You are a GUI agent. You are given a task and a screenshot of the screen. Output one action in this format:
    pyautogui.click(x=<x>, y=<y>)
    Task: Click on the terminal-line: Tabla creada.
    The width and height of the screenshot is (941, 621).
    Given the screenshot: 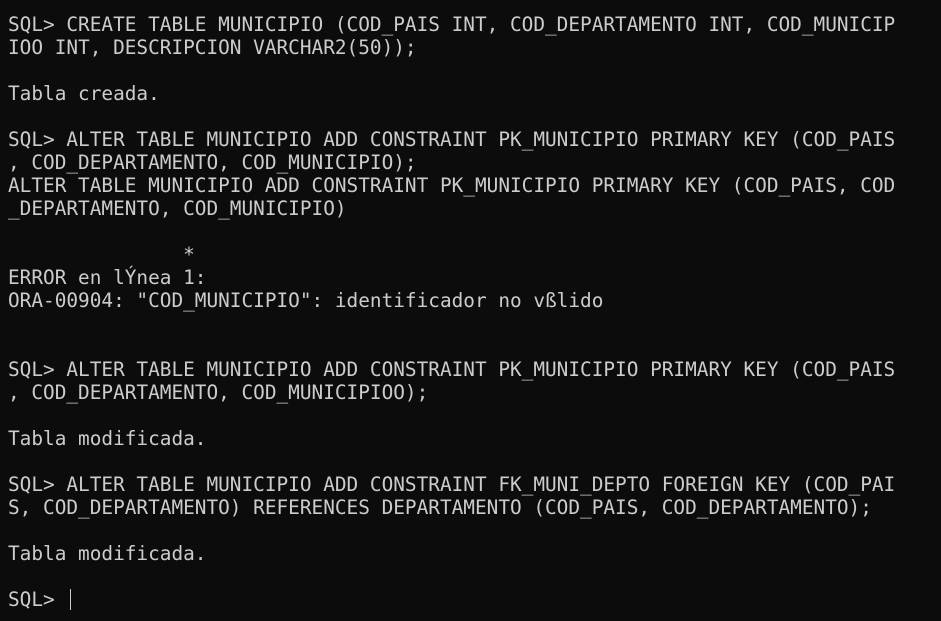 What is the action you would take?
    pyautogui.click(x=84, y=93)
    